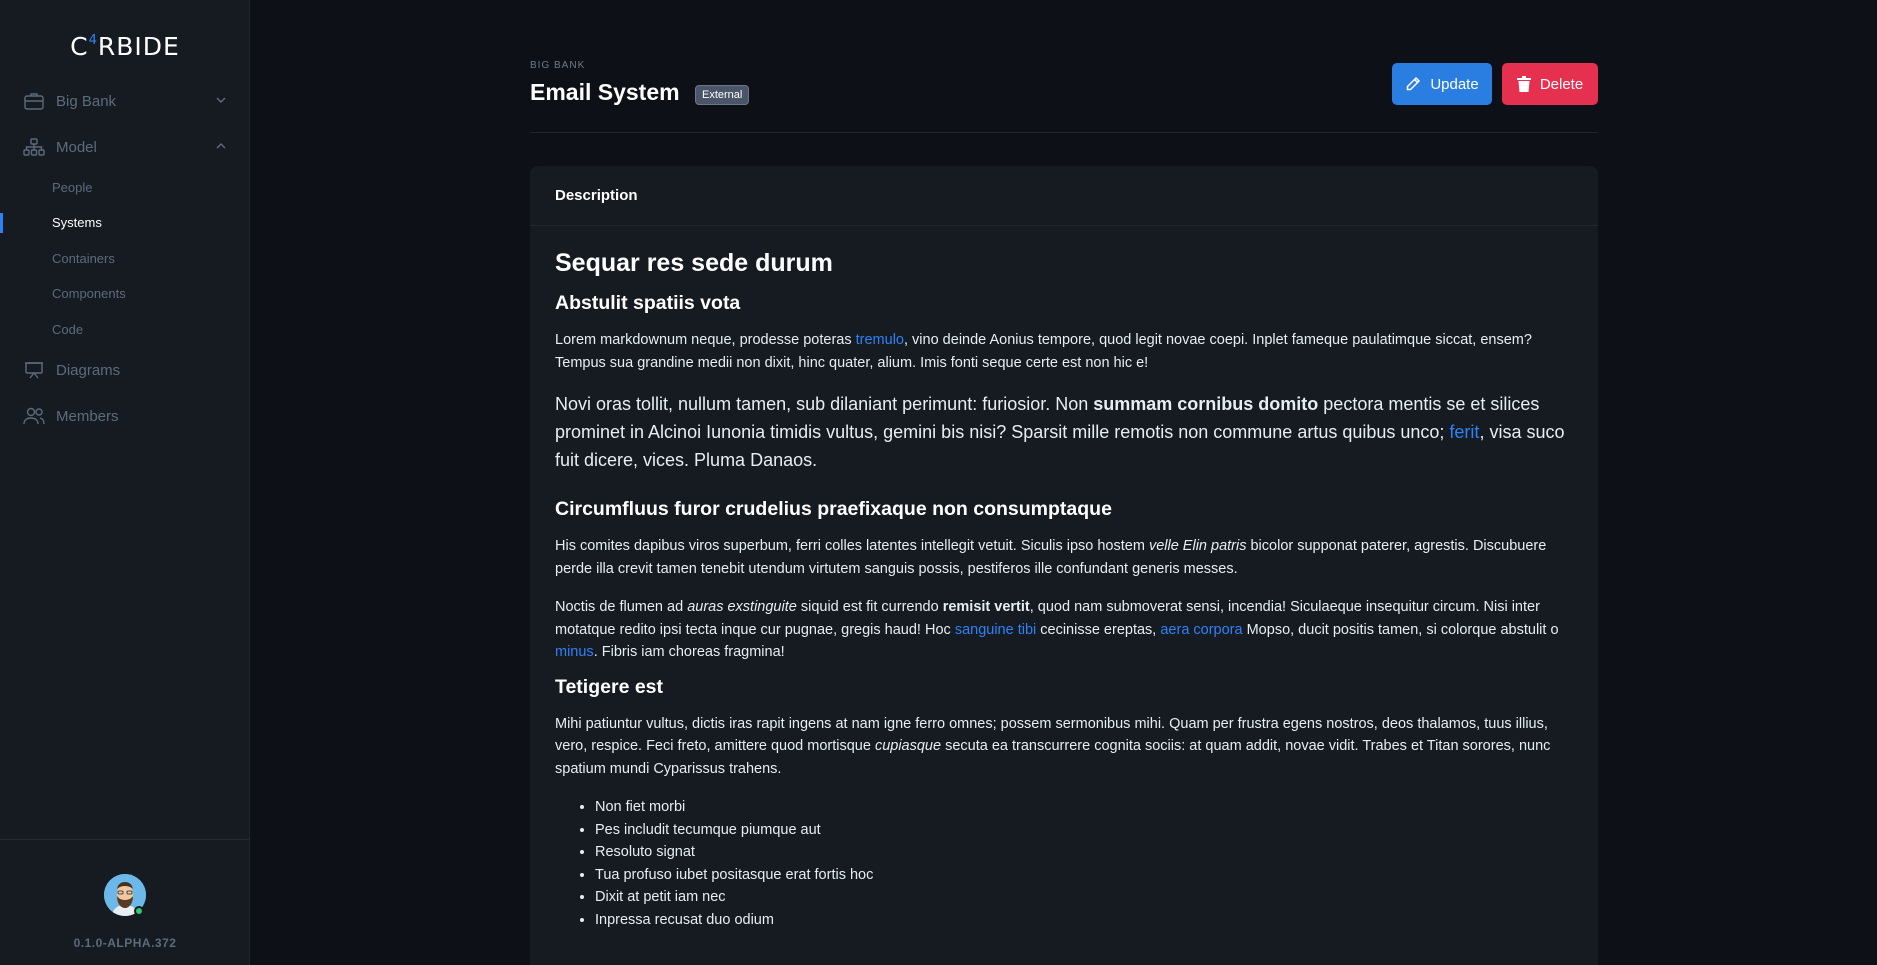 The image size is (1877, 965). I want to click on card-header: Description, so click(1064, 196).